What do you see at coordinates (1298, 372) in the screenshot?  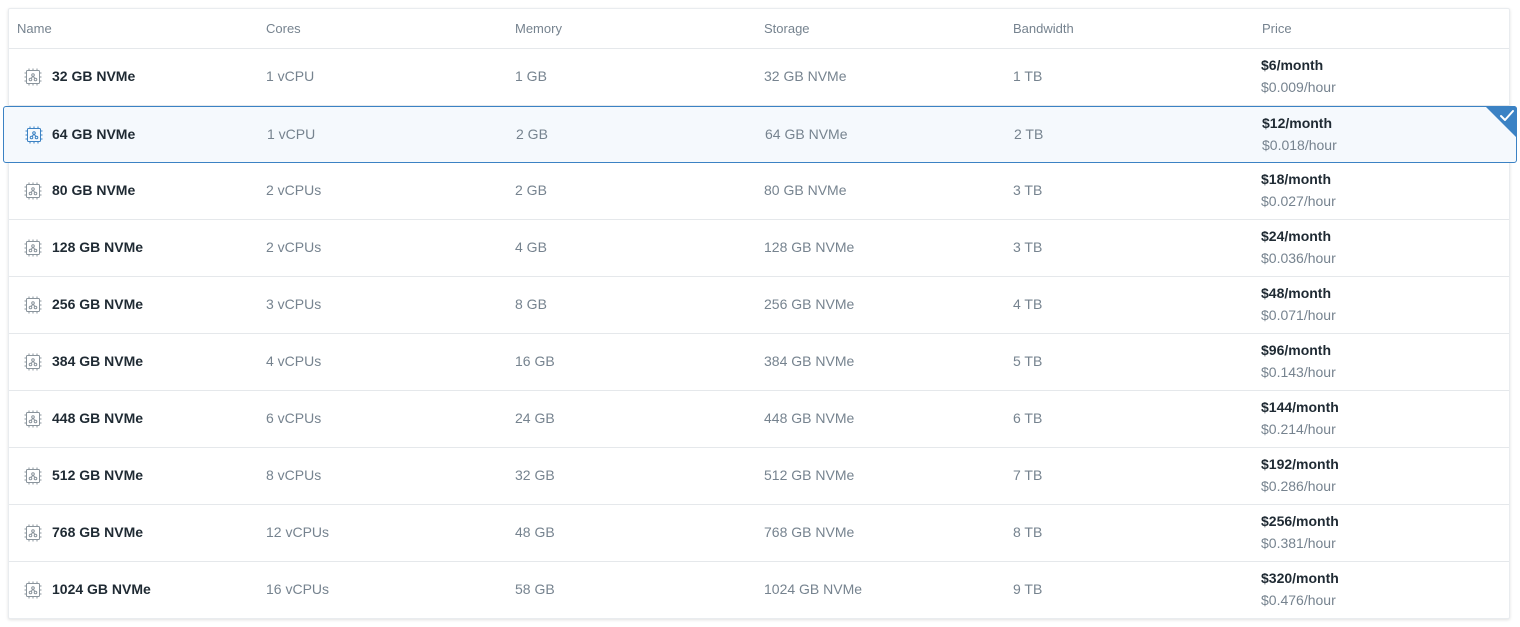 I see `price-hourly: $0.143/hour` at bounding box center [1298, 372].